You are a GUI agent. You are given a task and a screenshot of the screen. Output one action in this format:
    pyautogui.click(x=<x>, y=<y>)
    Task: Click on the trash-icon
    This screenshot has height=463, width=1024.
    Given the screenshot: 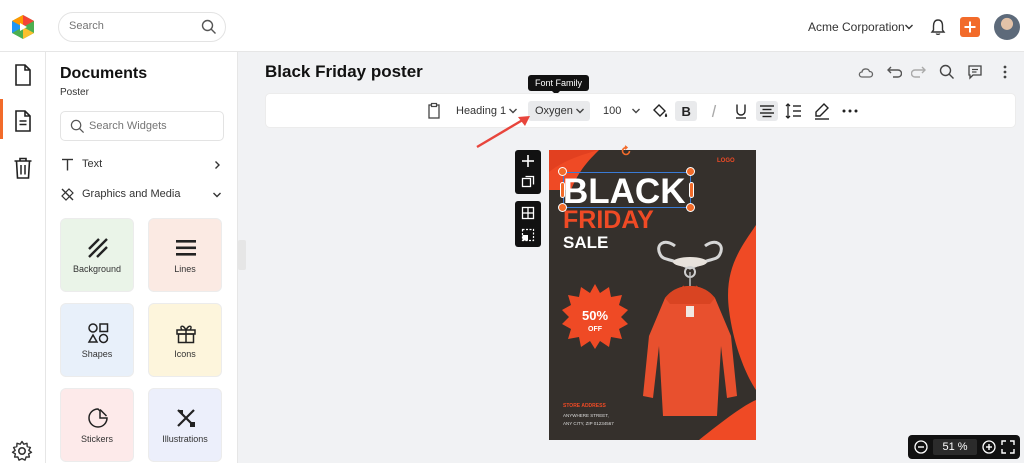 What is the action you would take?
    pyautogui.click(x=23, y=168)
    